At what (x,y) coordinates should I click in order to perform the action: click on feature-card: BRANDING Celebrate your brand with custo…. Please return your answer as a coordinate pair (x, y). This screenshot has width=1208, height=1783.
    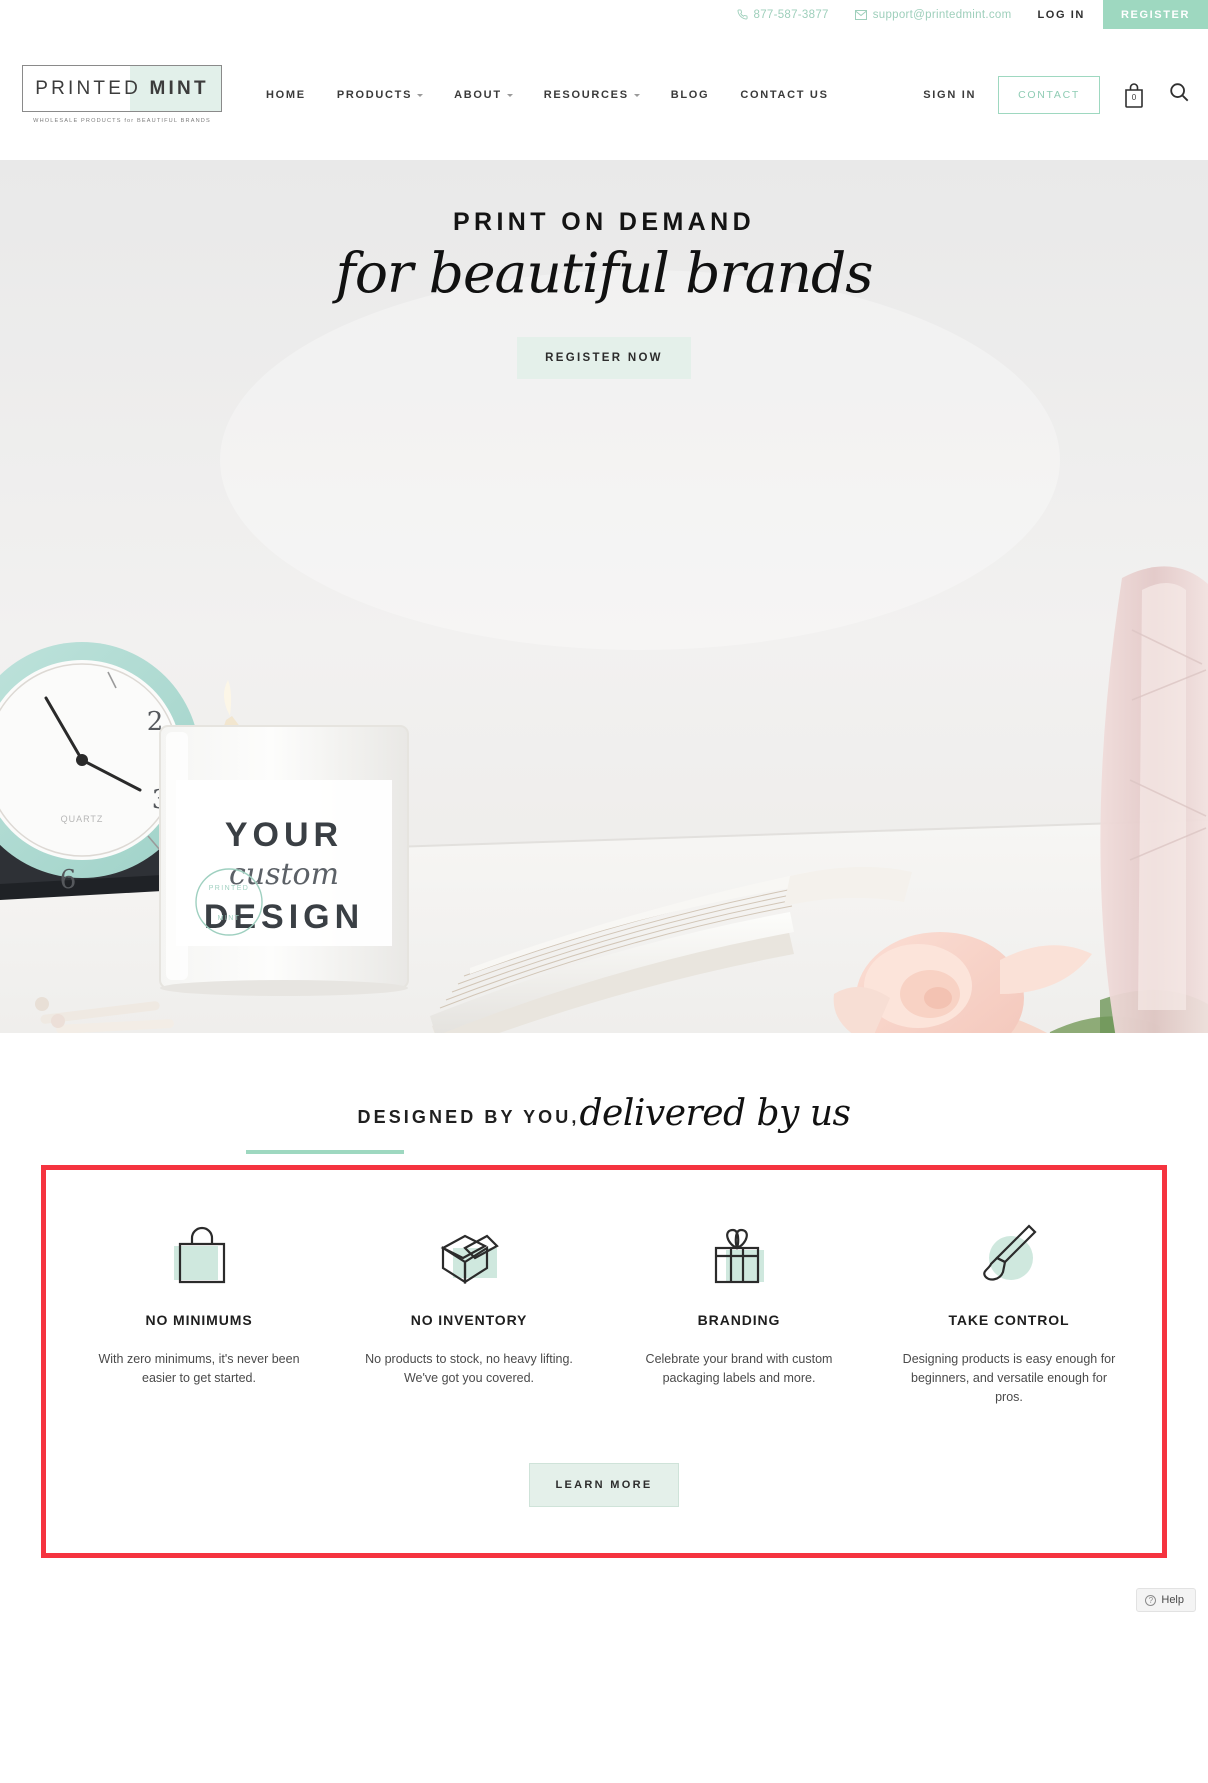
    Looking at the image, I should click on (739, 1310).